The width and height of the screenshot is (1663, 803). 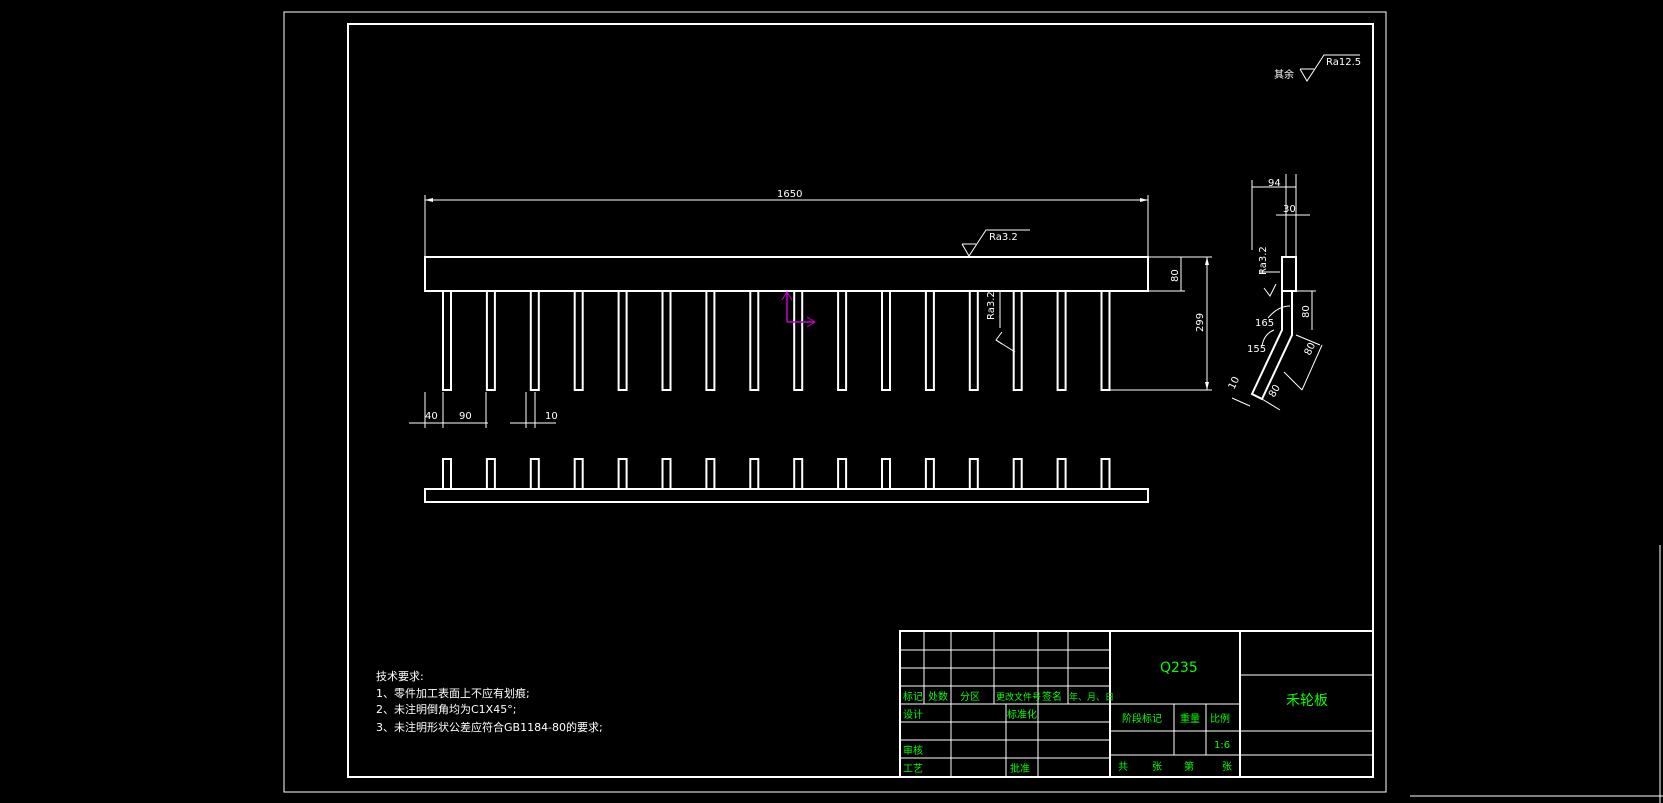 I want to click on tb-header-count: 处数, so click(x=938, y=696).